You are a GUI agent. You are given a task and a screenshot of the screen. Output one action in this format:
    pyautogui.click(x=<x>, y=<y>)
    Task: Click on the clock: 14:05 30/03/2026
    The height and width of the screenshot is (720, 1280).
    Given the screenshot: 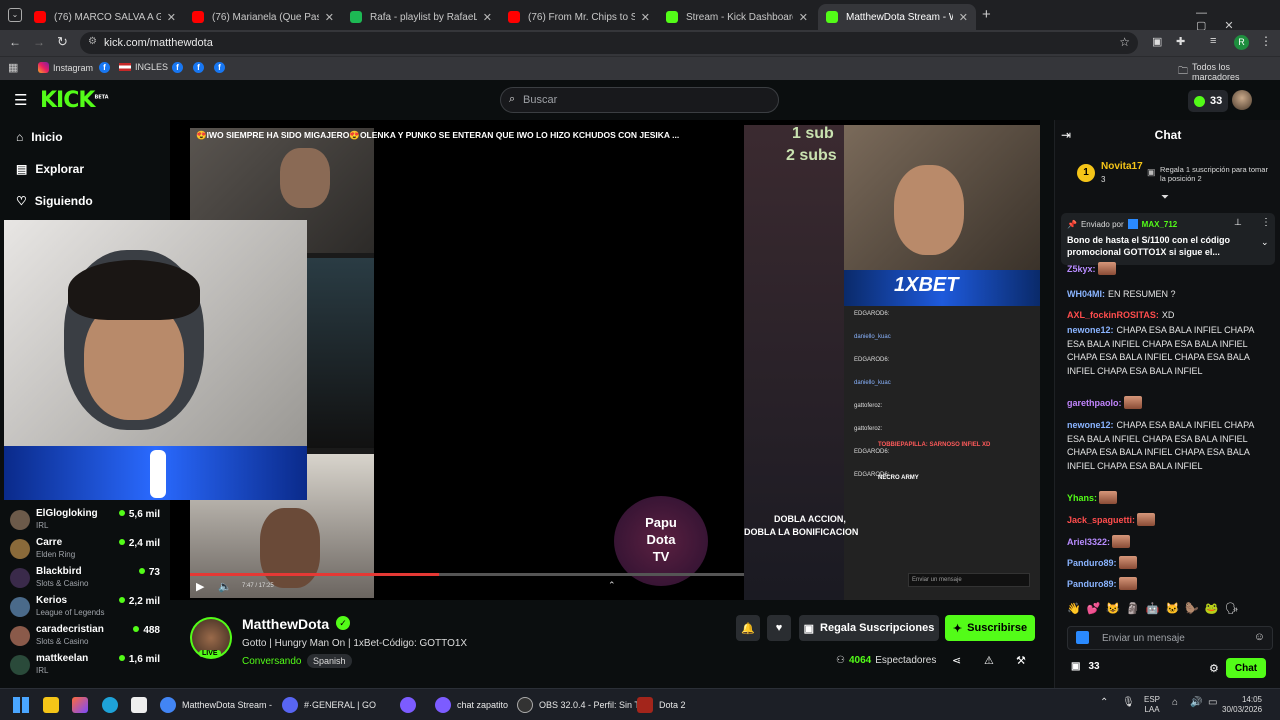 What is the action you would take?
    pyautogui.click(x=1242, y=705)
    